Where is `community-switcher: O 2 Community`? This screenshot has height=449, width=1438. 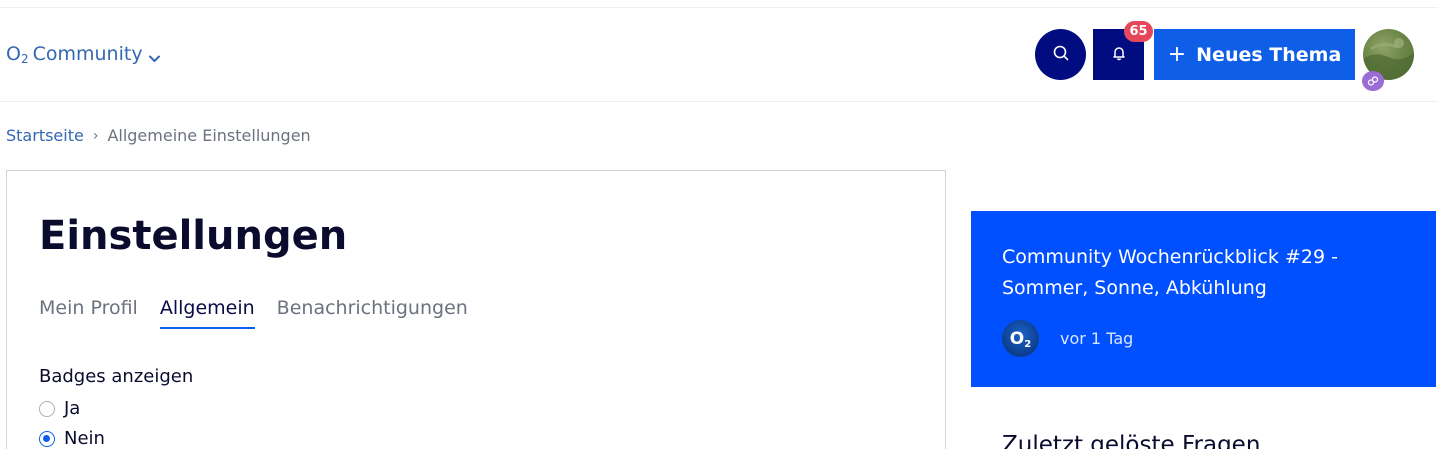
community-switcher: O 2 Community is located at coordinates (83, 54).